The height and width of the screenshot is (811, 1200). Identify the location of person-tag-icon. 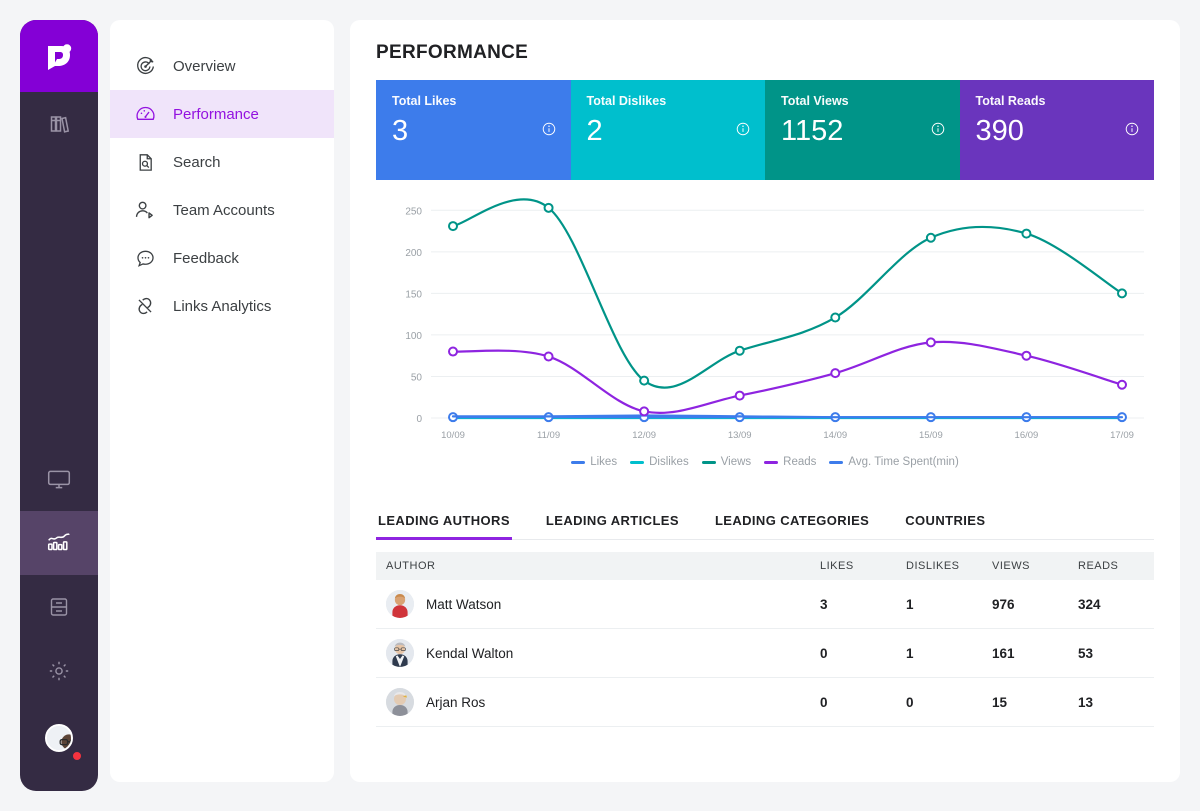
(145, 210).